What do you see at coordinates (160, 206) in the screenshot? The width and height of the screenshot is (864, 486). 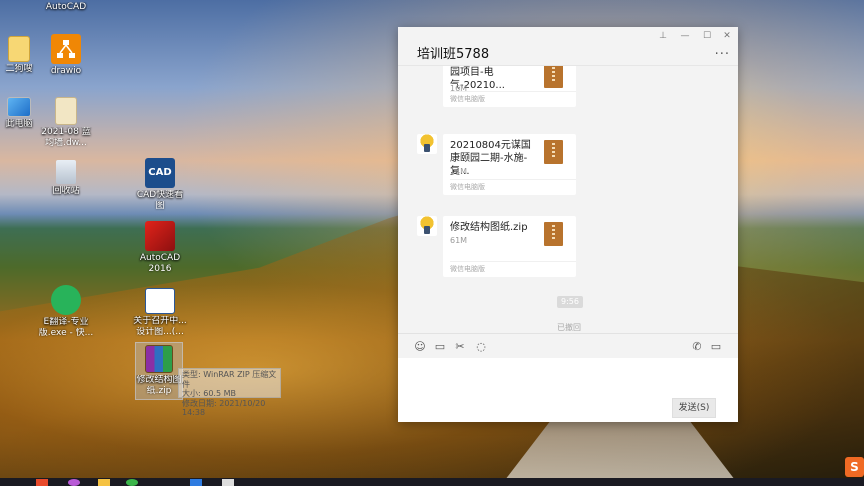 I see `icon-label-line2: 图` at bounding box center [160, 206].